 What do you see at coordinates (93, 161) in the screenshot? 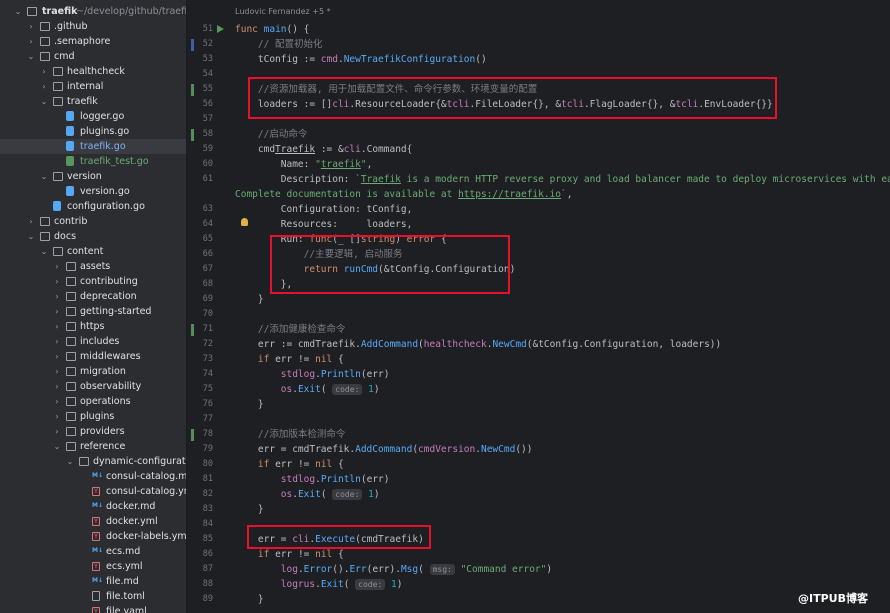
I see `tree-item: traefik_test.go` at bounding box center [93, 161].